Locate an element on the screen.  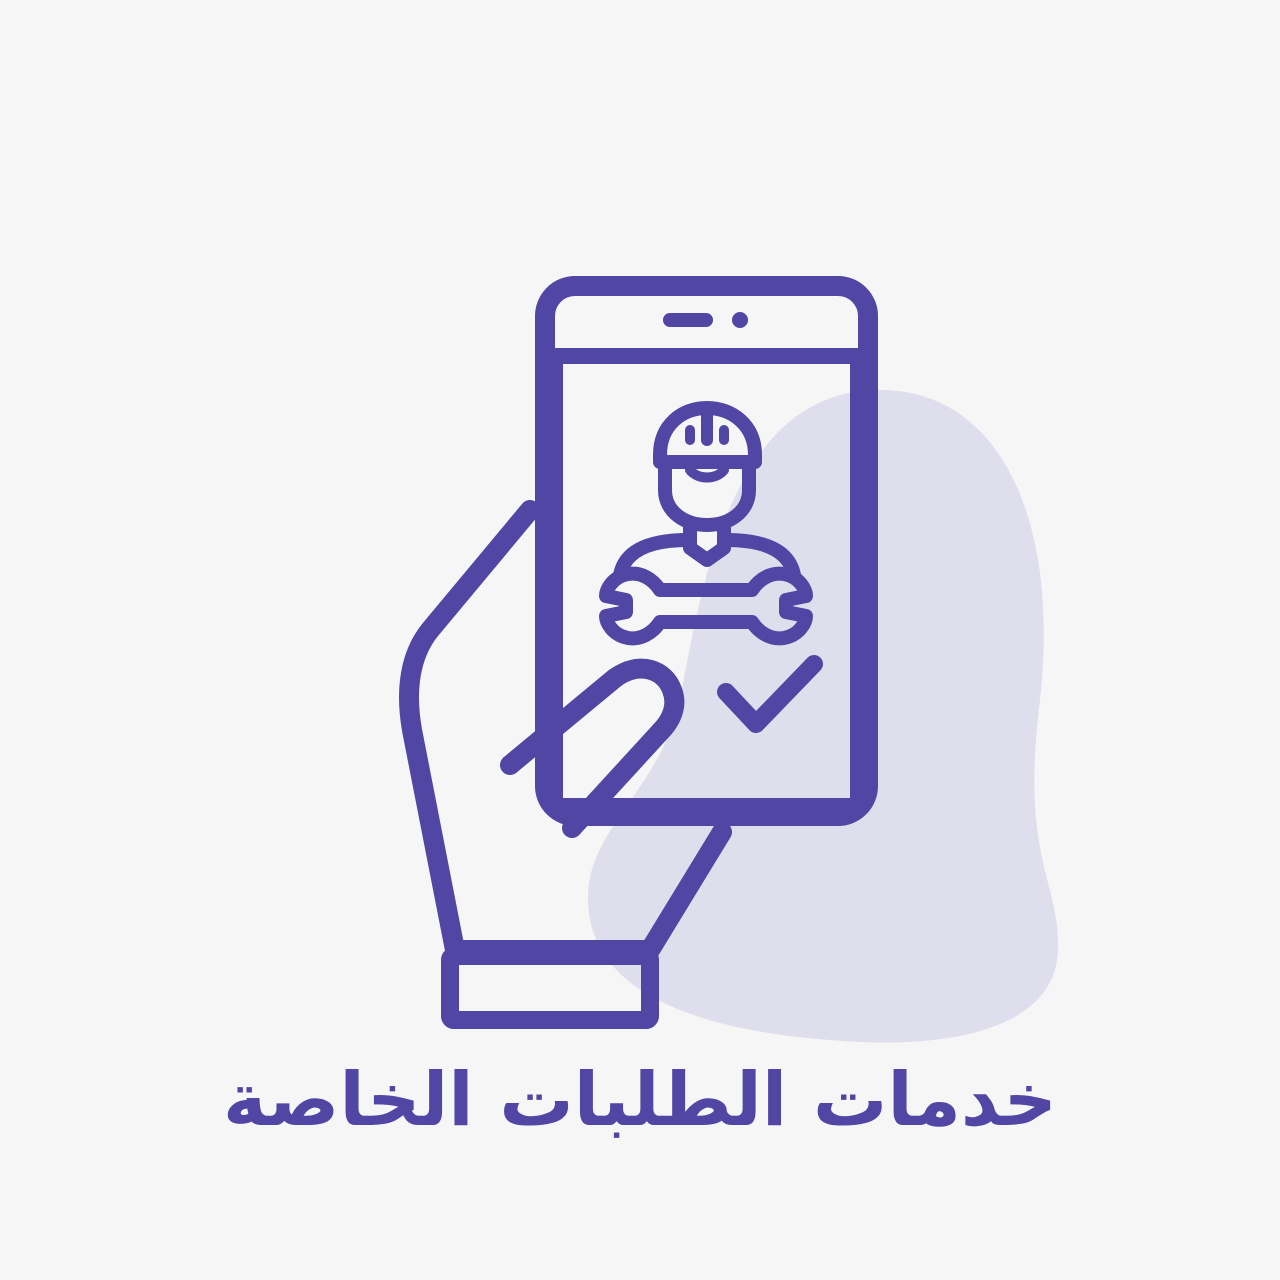
camera-icon is located at coordinates (740, 320).